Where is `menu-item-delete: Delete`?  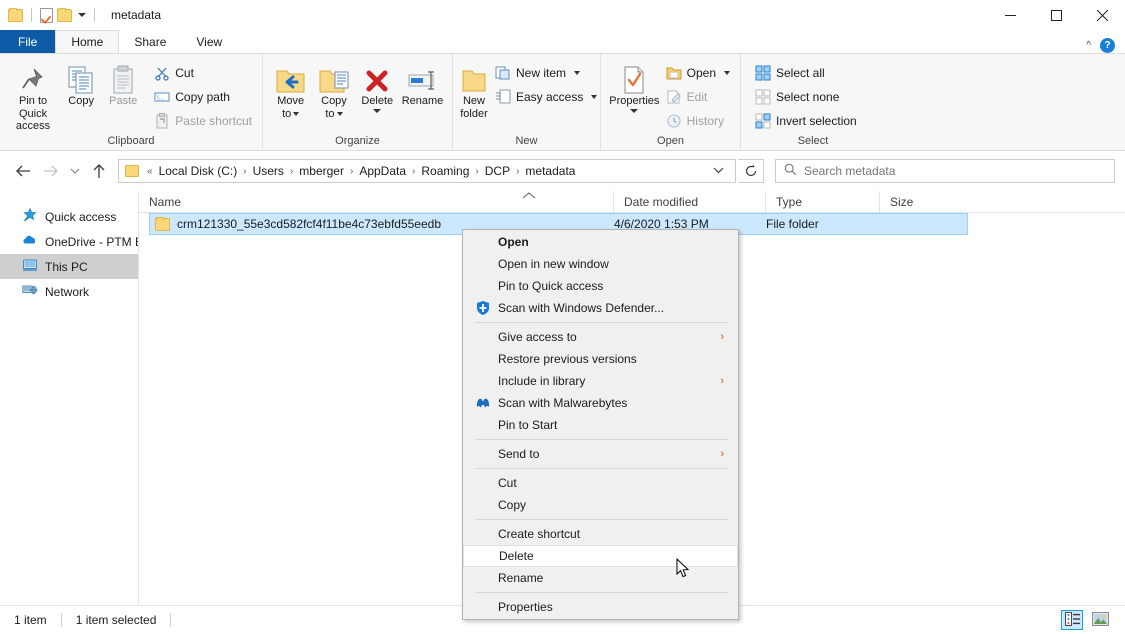 menu-item-delete: Delete is located at coordinates (600, 556).